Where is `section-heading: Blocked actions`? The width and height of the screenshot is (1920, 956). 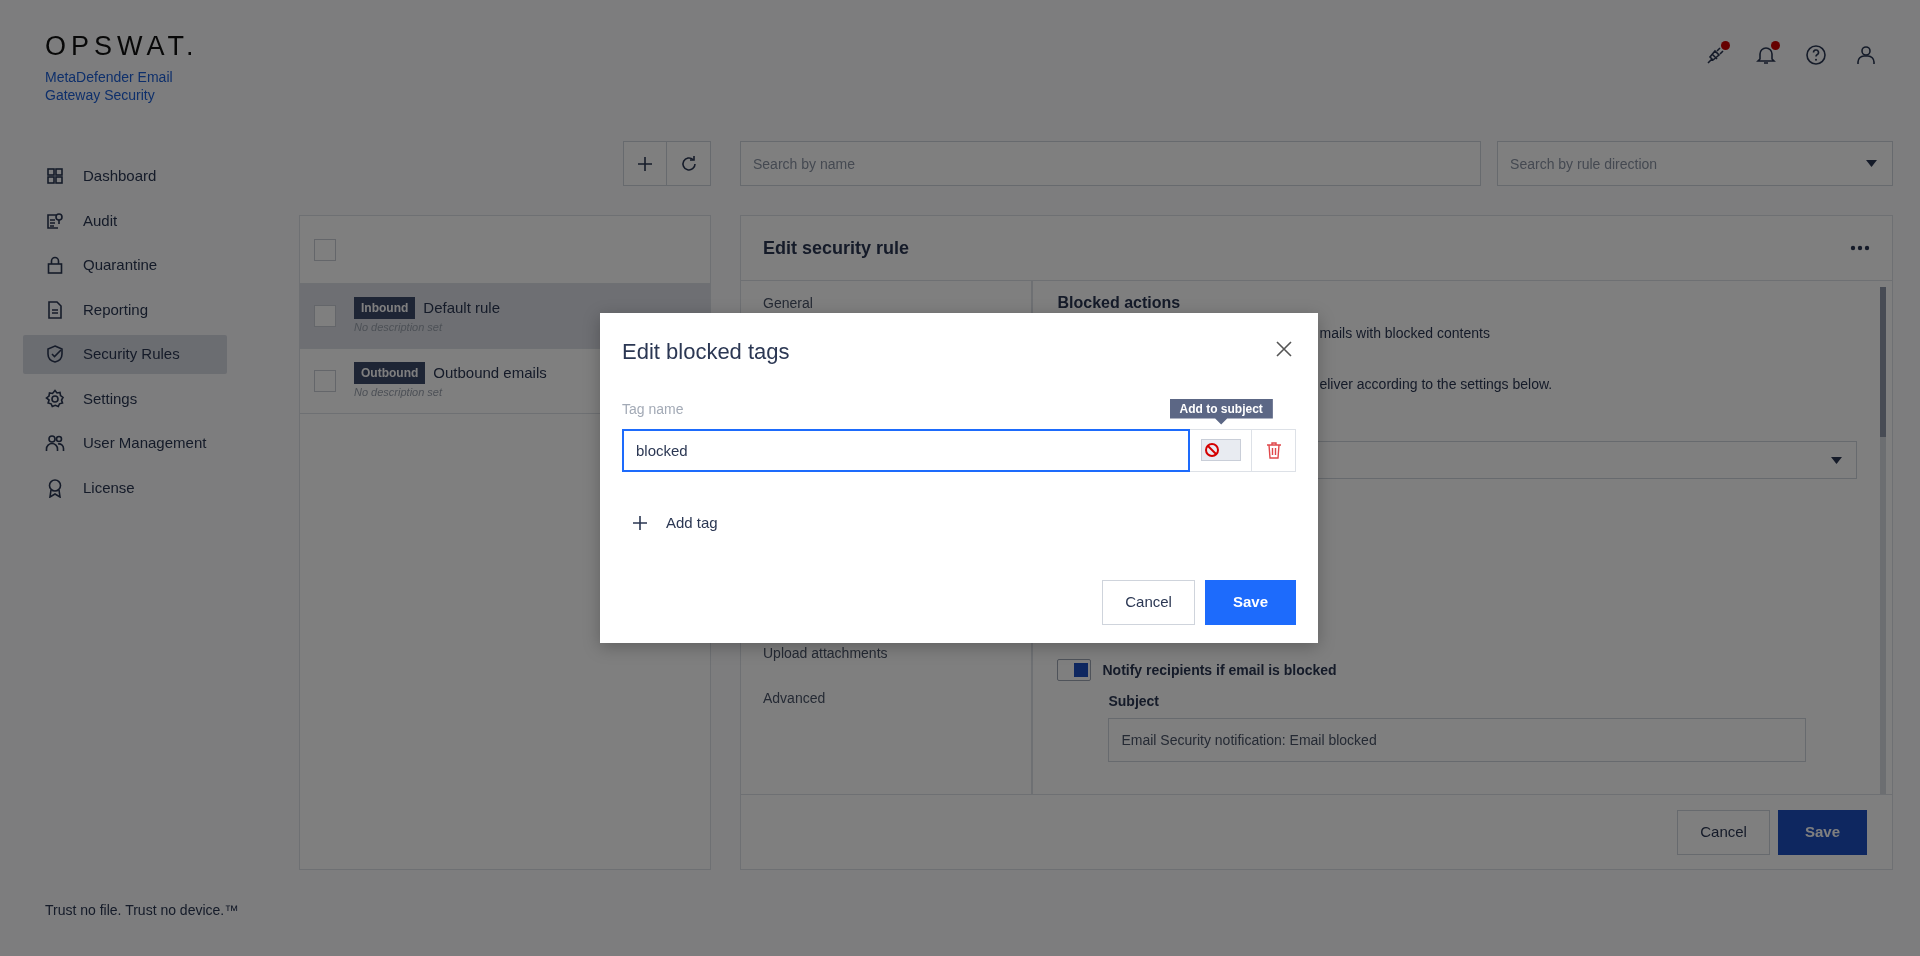 section-heading: Blocked actions is located at coordinates (1119, 303).